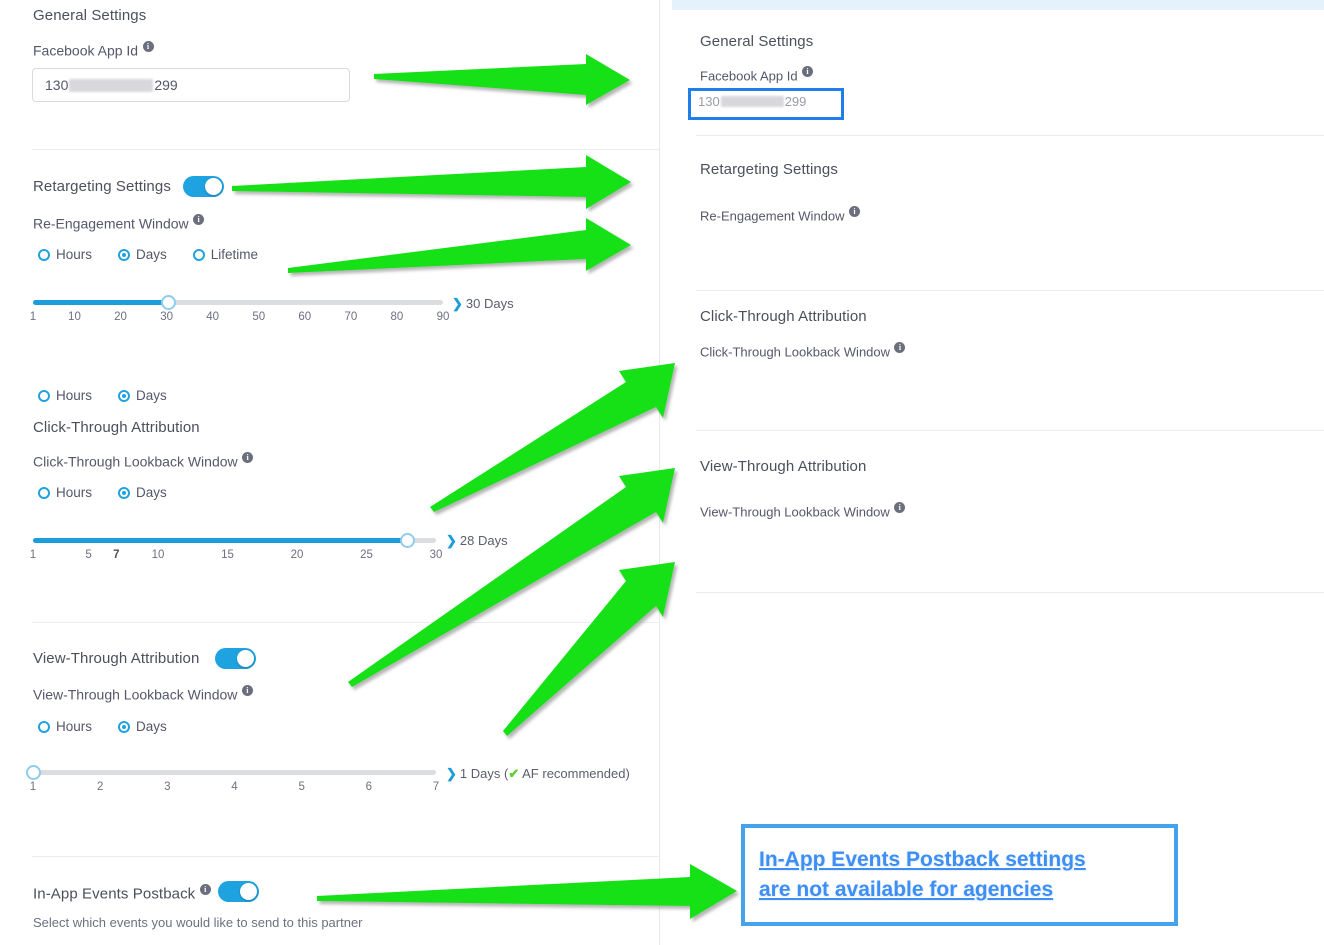 The image size is (1324, 945). I want to click on slider-tick: 40, so click(213, 317).